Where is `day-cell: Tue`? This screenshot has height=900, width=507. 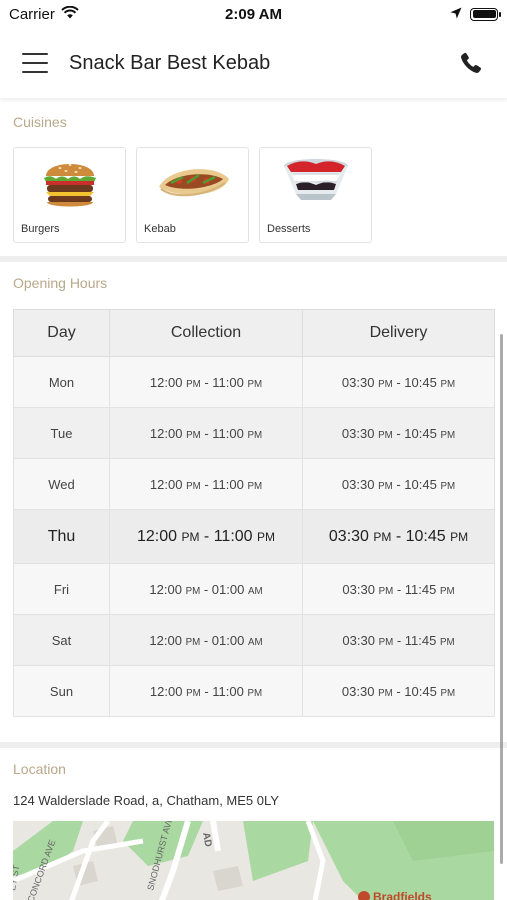 day-cell: Tue is located at coordinates (61, 433).